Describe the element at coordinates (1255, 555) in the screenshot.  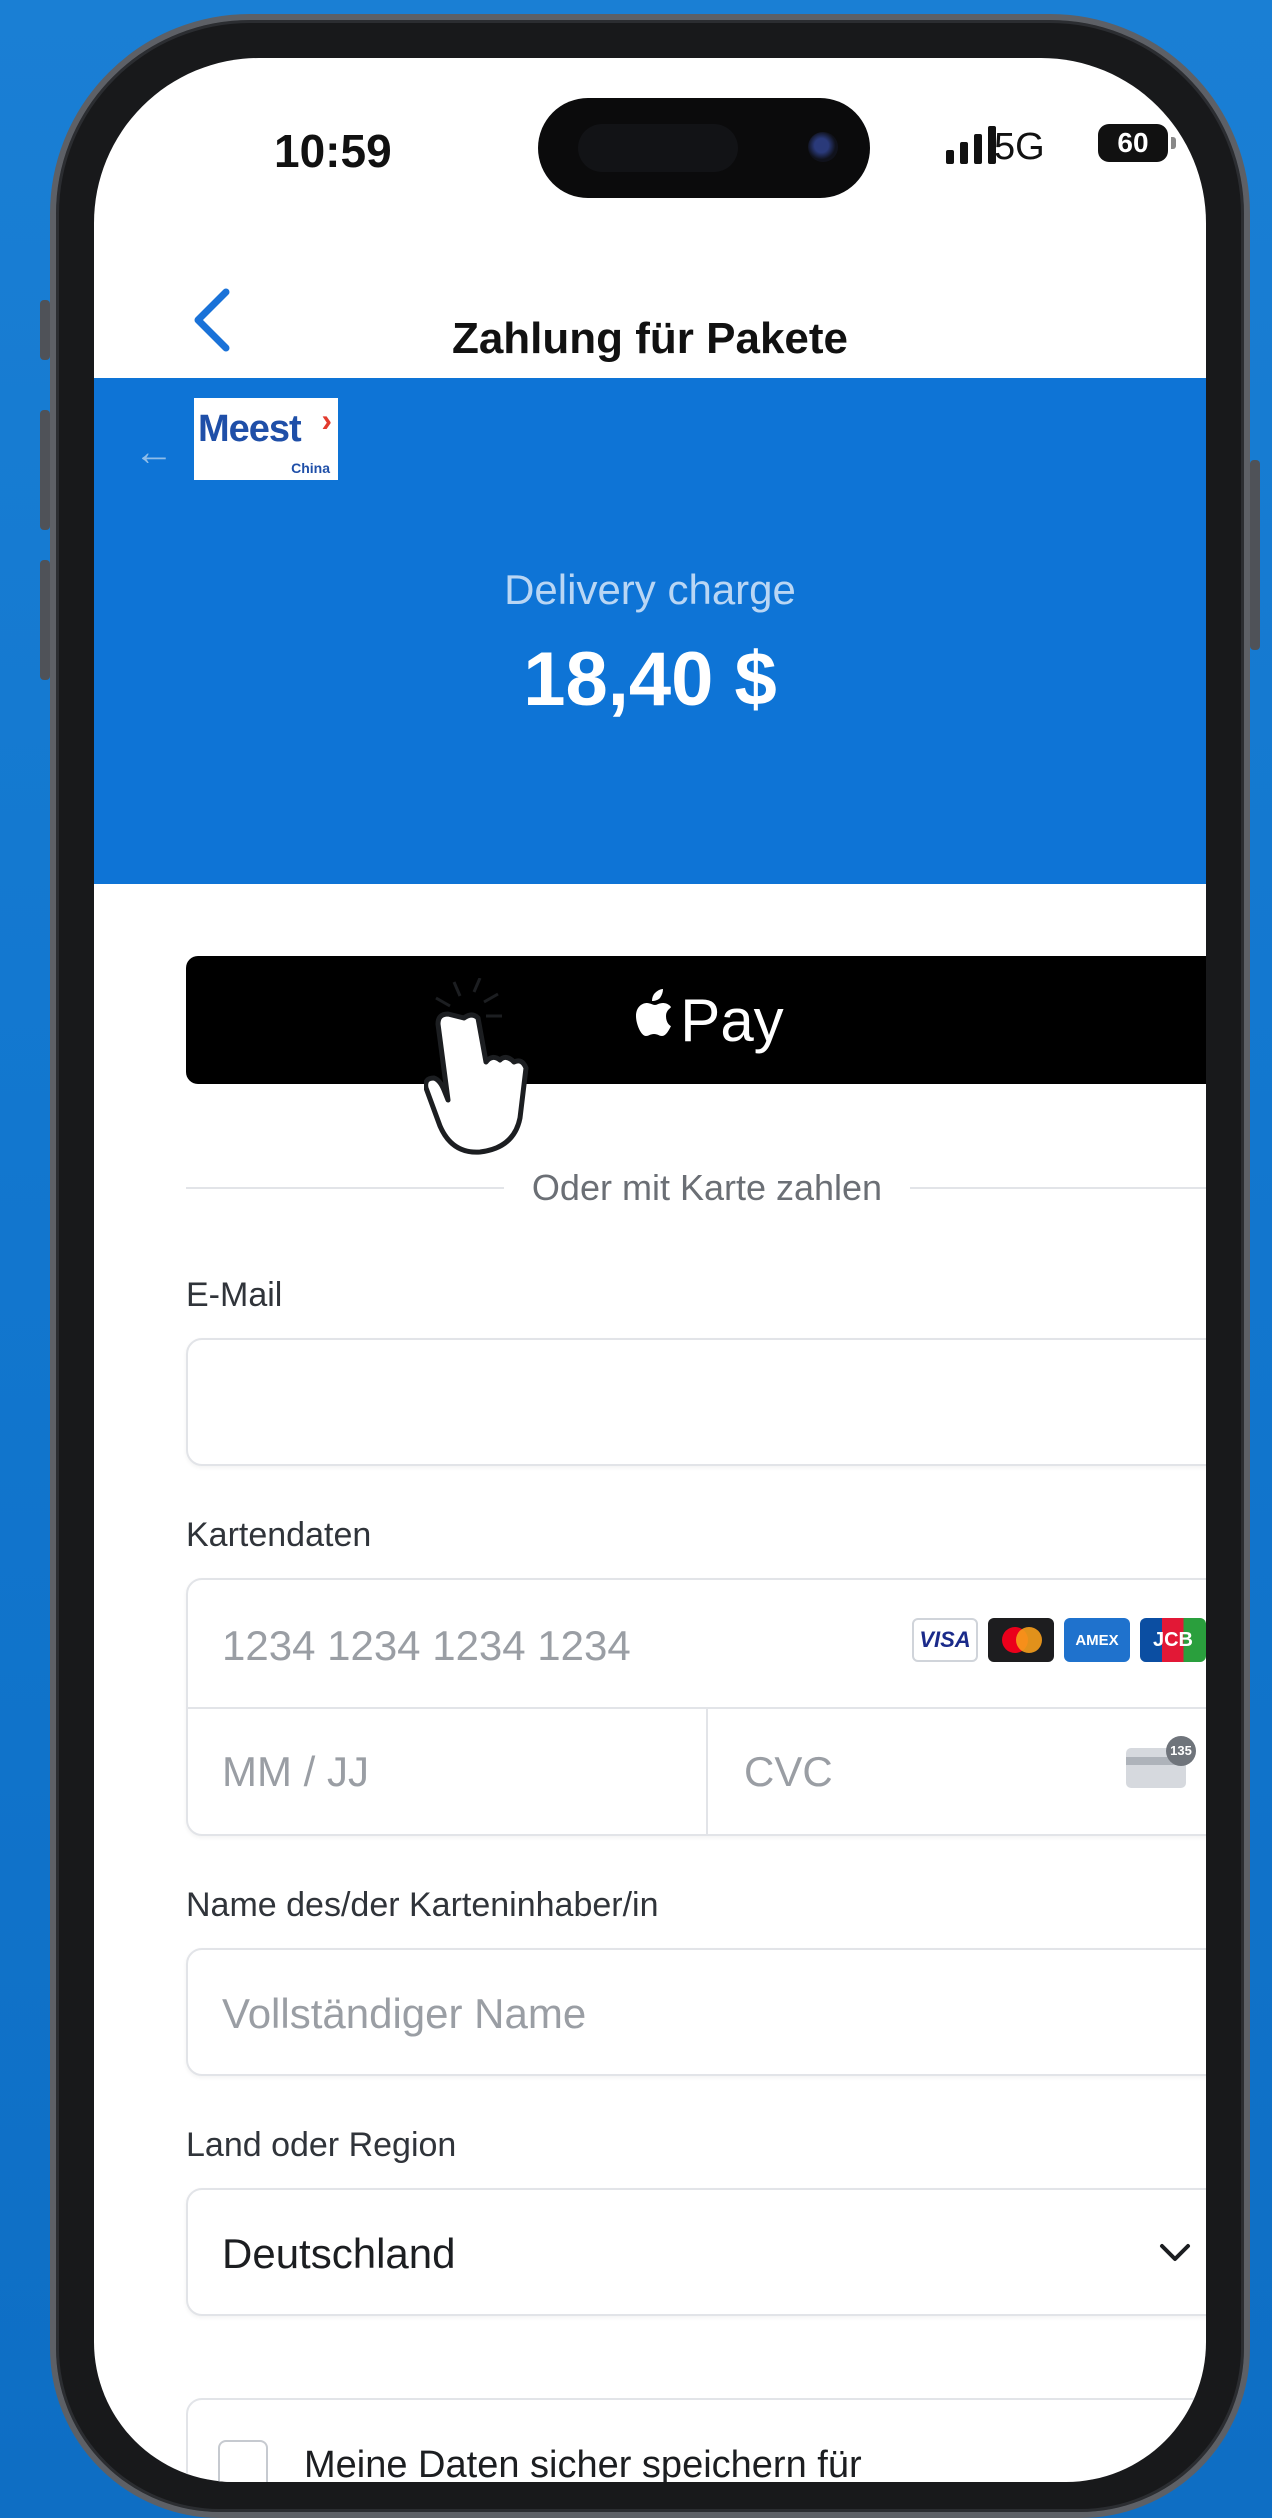
I see `phone-power-button` at that location.